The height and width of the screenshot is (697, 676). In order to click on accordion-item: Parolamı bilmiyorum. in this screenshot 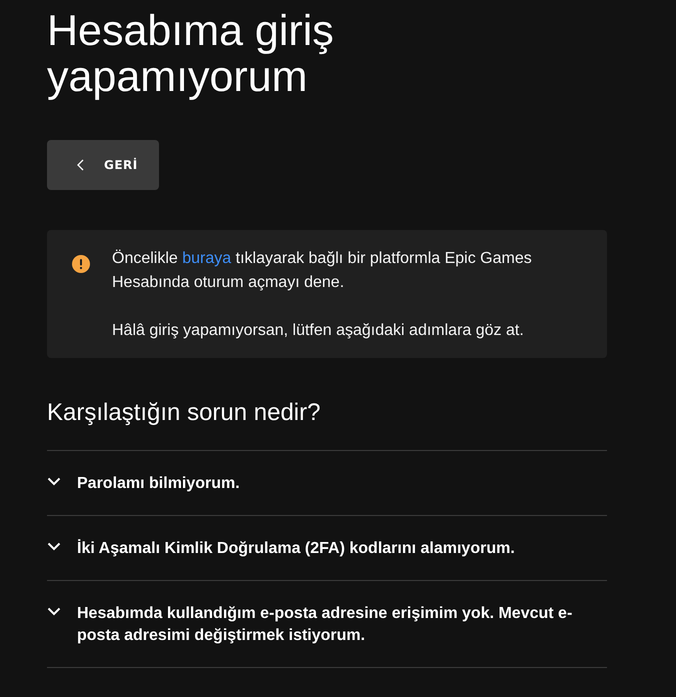, I will do `click(327, 483)`.